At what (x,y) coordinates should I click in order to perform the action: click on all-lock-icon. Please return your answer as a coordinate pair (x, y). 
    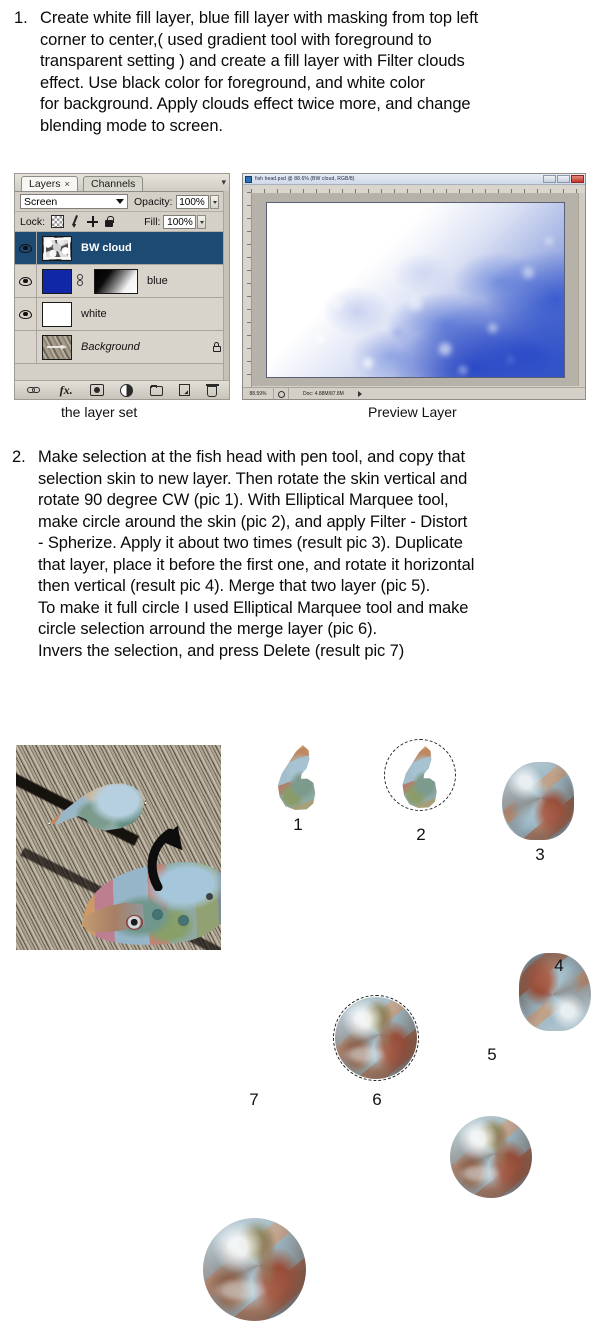
    Looking at the image, I should click on (109, 221).